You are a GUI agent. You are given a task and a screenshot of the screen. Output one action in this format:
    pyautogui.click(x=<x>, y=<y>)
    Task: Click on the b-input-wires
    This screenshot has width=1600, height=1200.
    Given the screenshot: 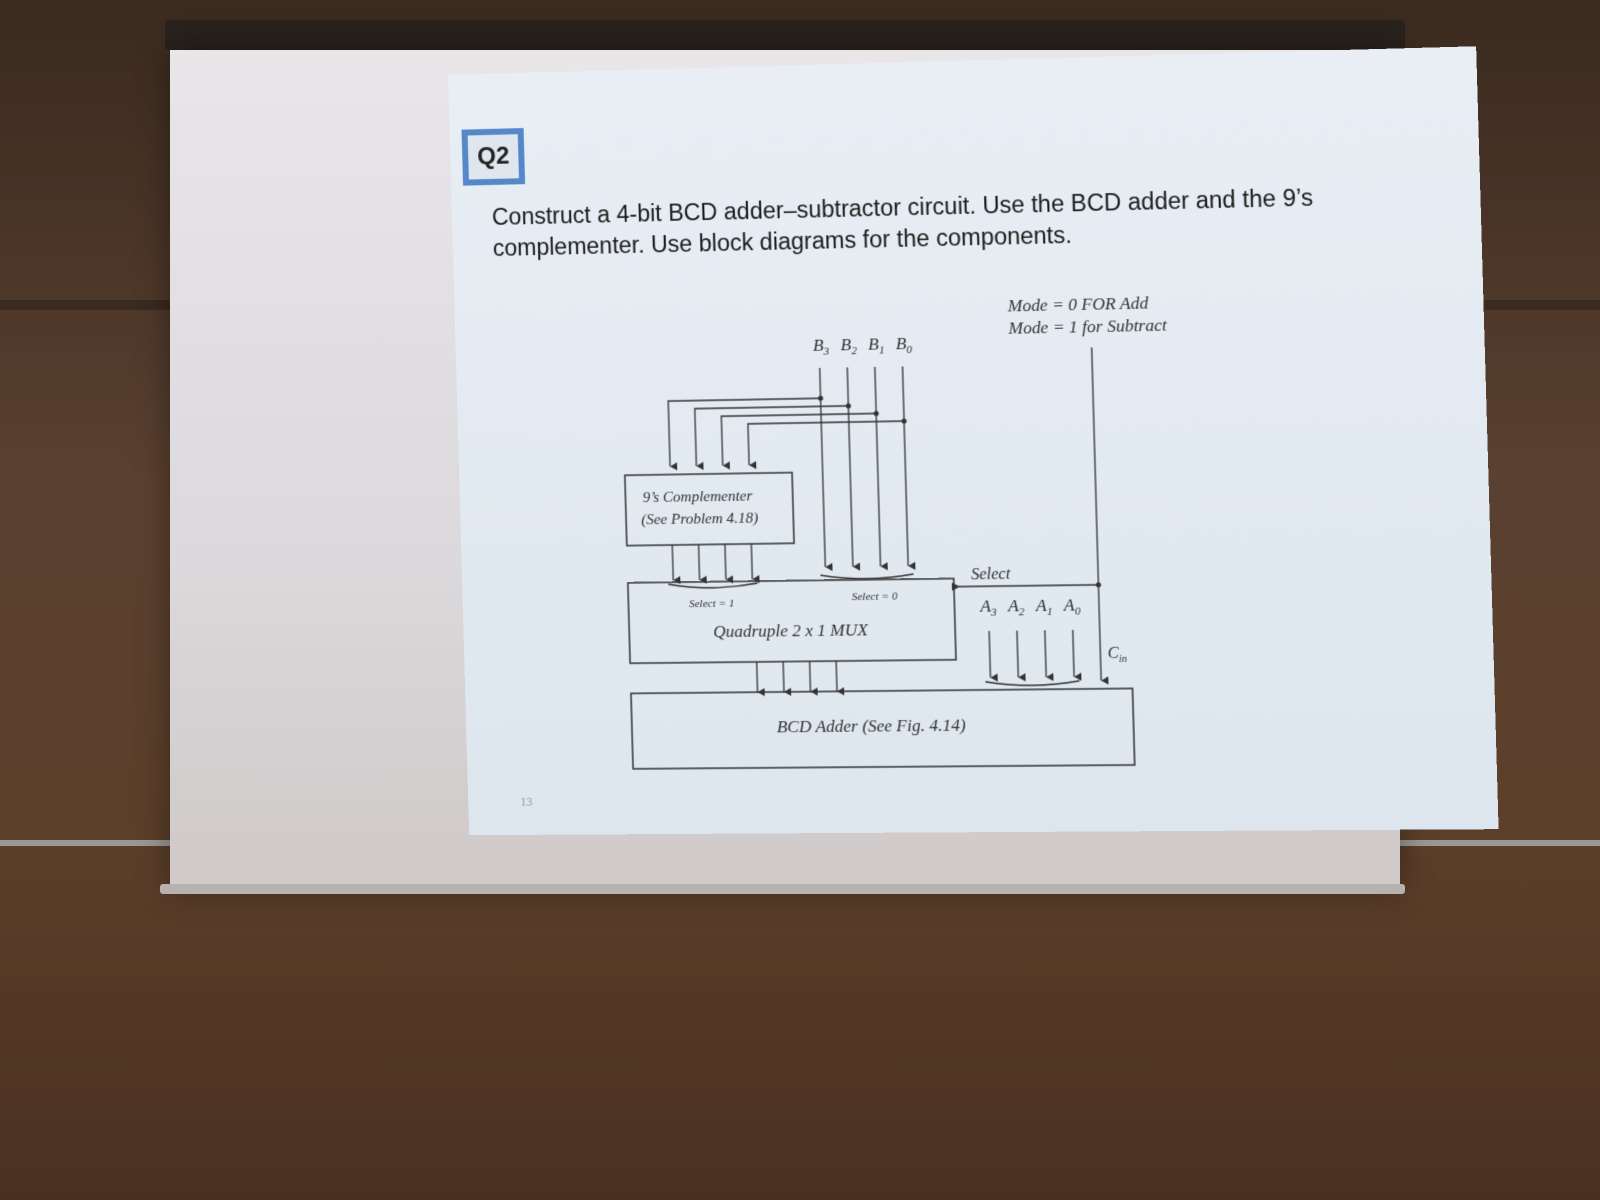 What is the action you would take?
    pyautogui.click(x=787, y=467)
    